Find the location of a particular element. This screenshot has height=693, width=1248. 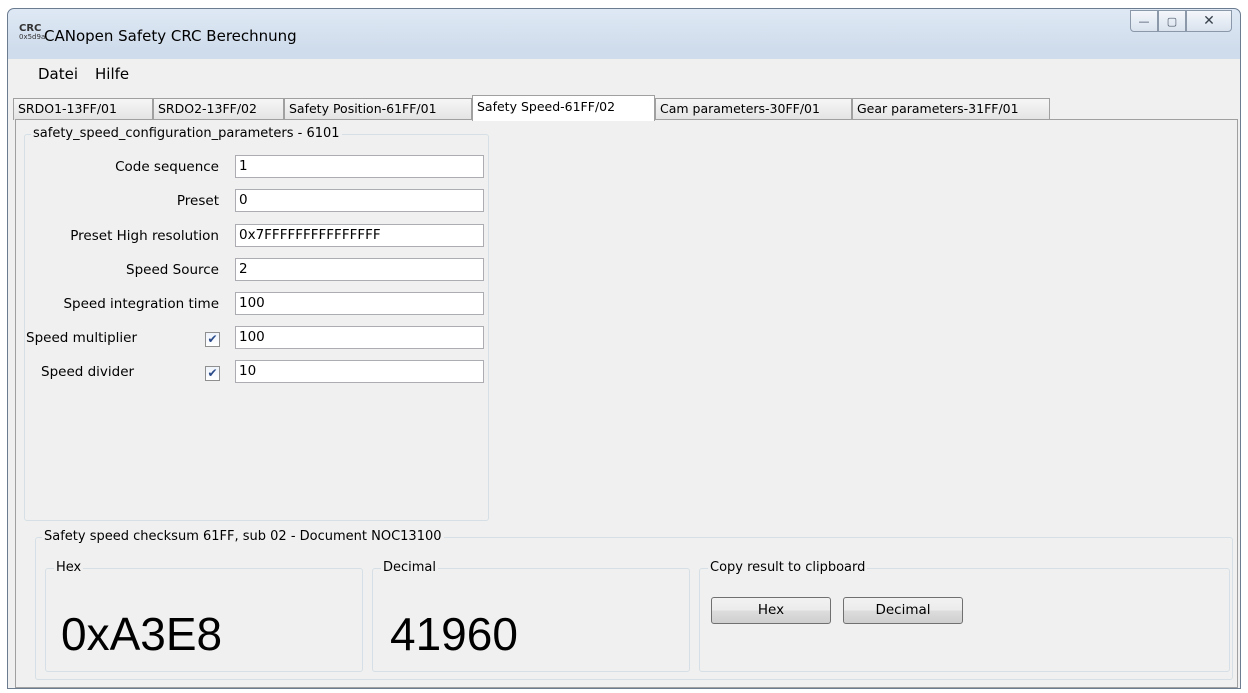

decimal-result: 41960 is located at coordinates (454, 634).